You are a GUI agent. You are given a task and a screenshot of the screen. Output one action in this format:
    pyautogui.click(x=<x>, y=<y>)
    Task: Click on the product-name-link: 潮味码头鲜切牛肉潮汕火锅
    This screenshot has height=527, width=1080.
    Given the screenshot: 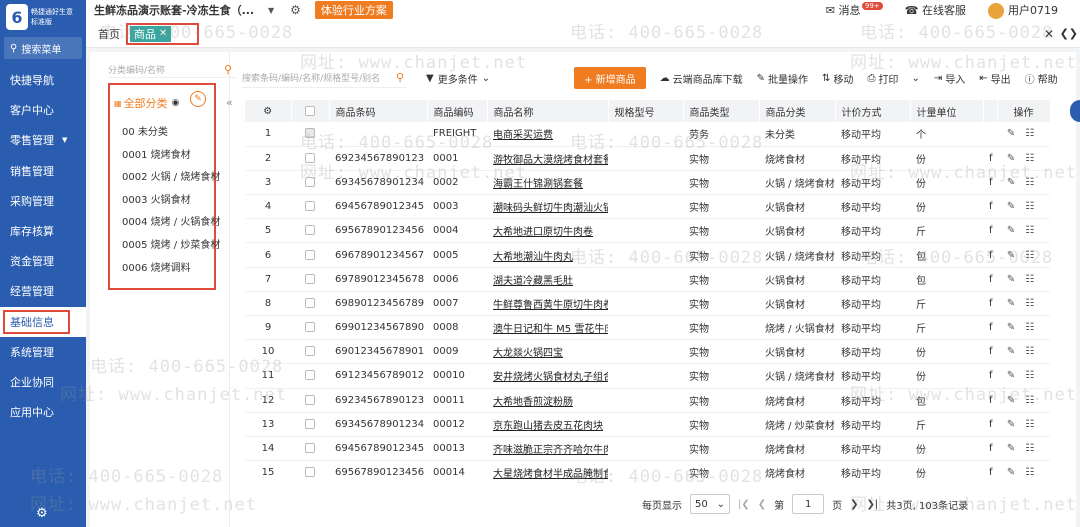 What is the action you would take?
    pyautogui.click(x=550, y=208)
    